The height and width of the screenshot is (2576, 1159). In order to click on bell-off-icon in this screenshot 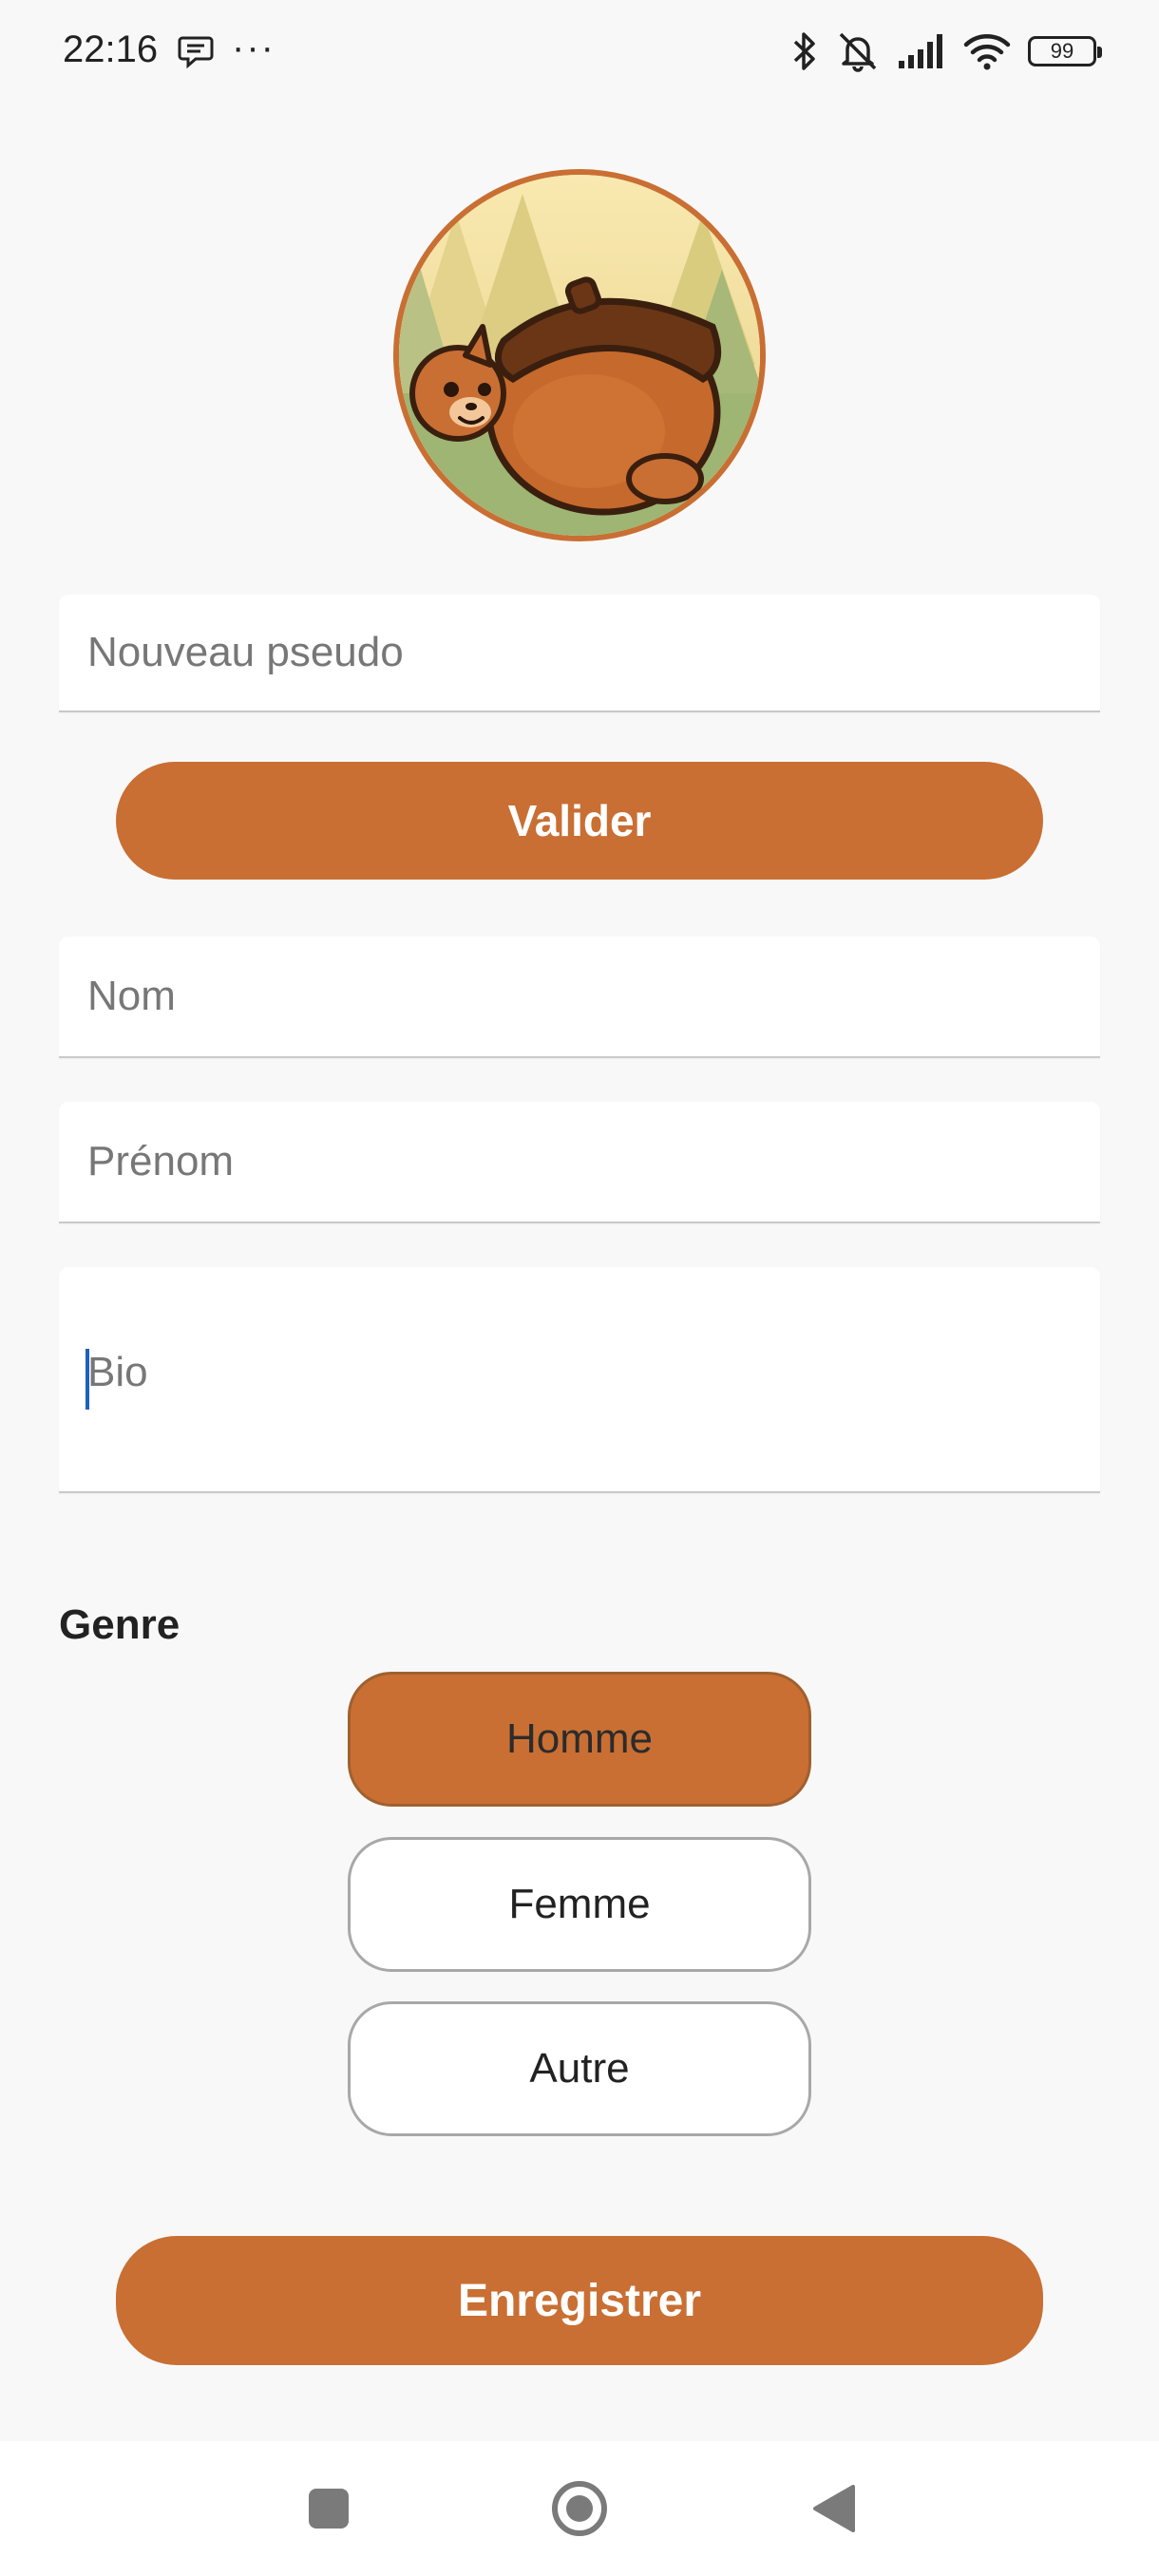, I will do `click(858, 51)`.